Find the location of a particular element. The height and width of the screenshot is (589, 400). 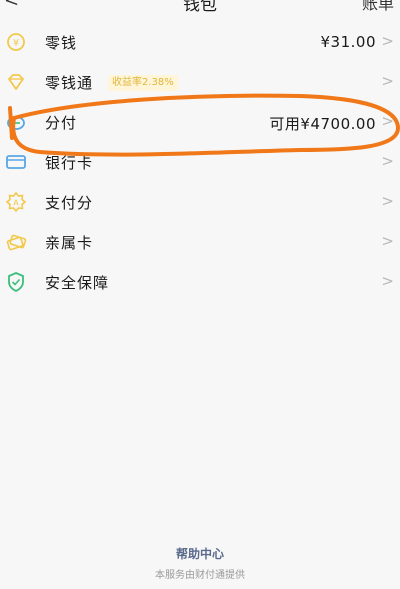

svg-text: A is located at coordinates (16, 203).